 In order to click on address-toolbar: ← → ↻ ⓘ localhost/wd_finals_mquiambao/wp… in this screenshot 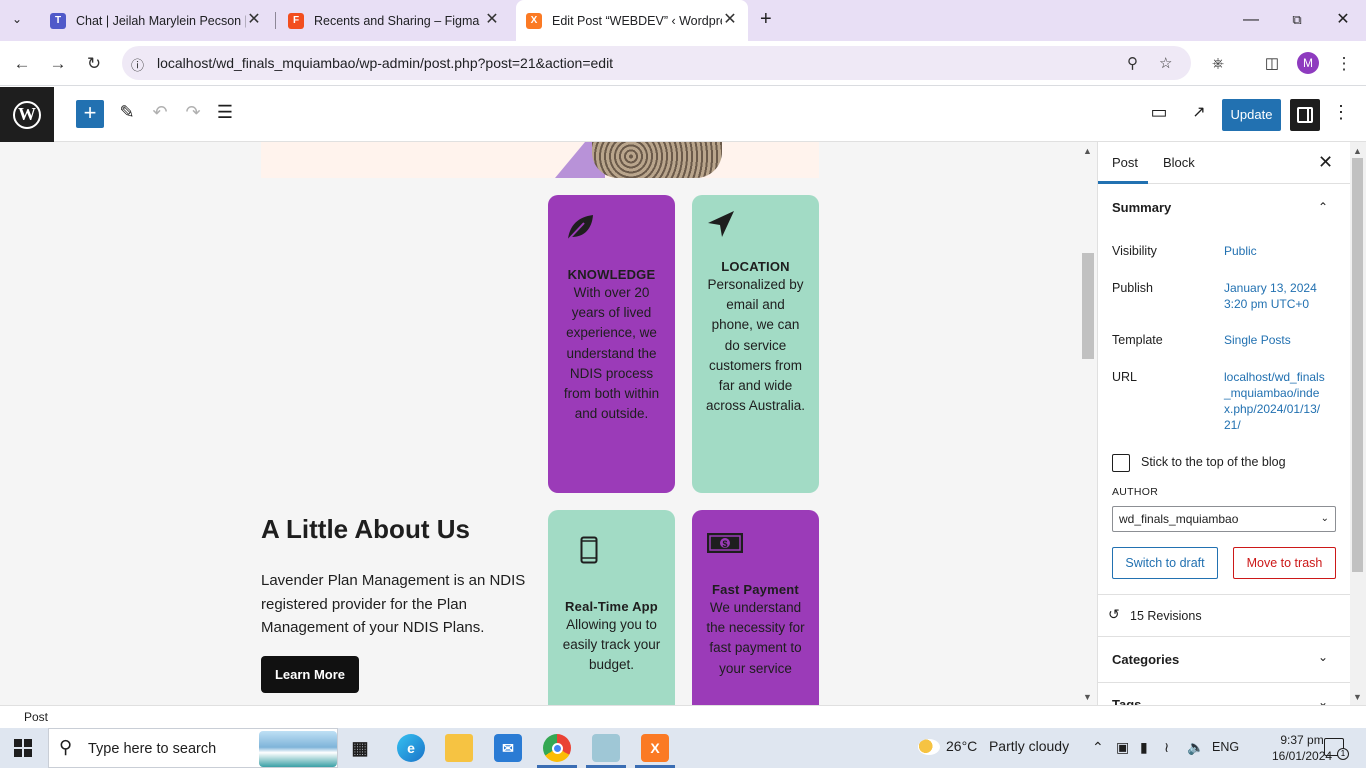, I will do `click(683, 63)`.